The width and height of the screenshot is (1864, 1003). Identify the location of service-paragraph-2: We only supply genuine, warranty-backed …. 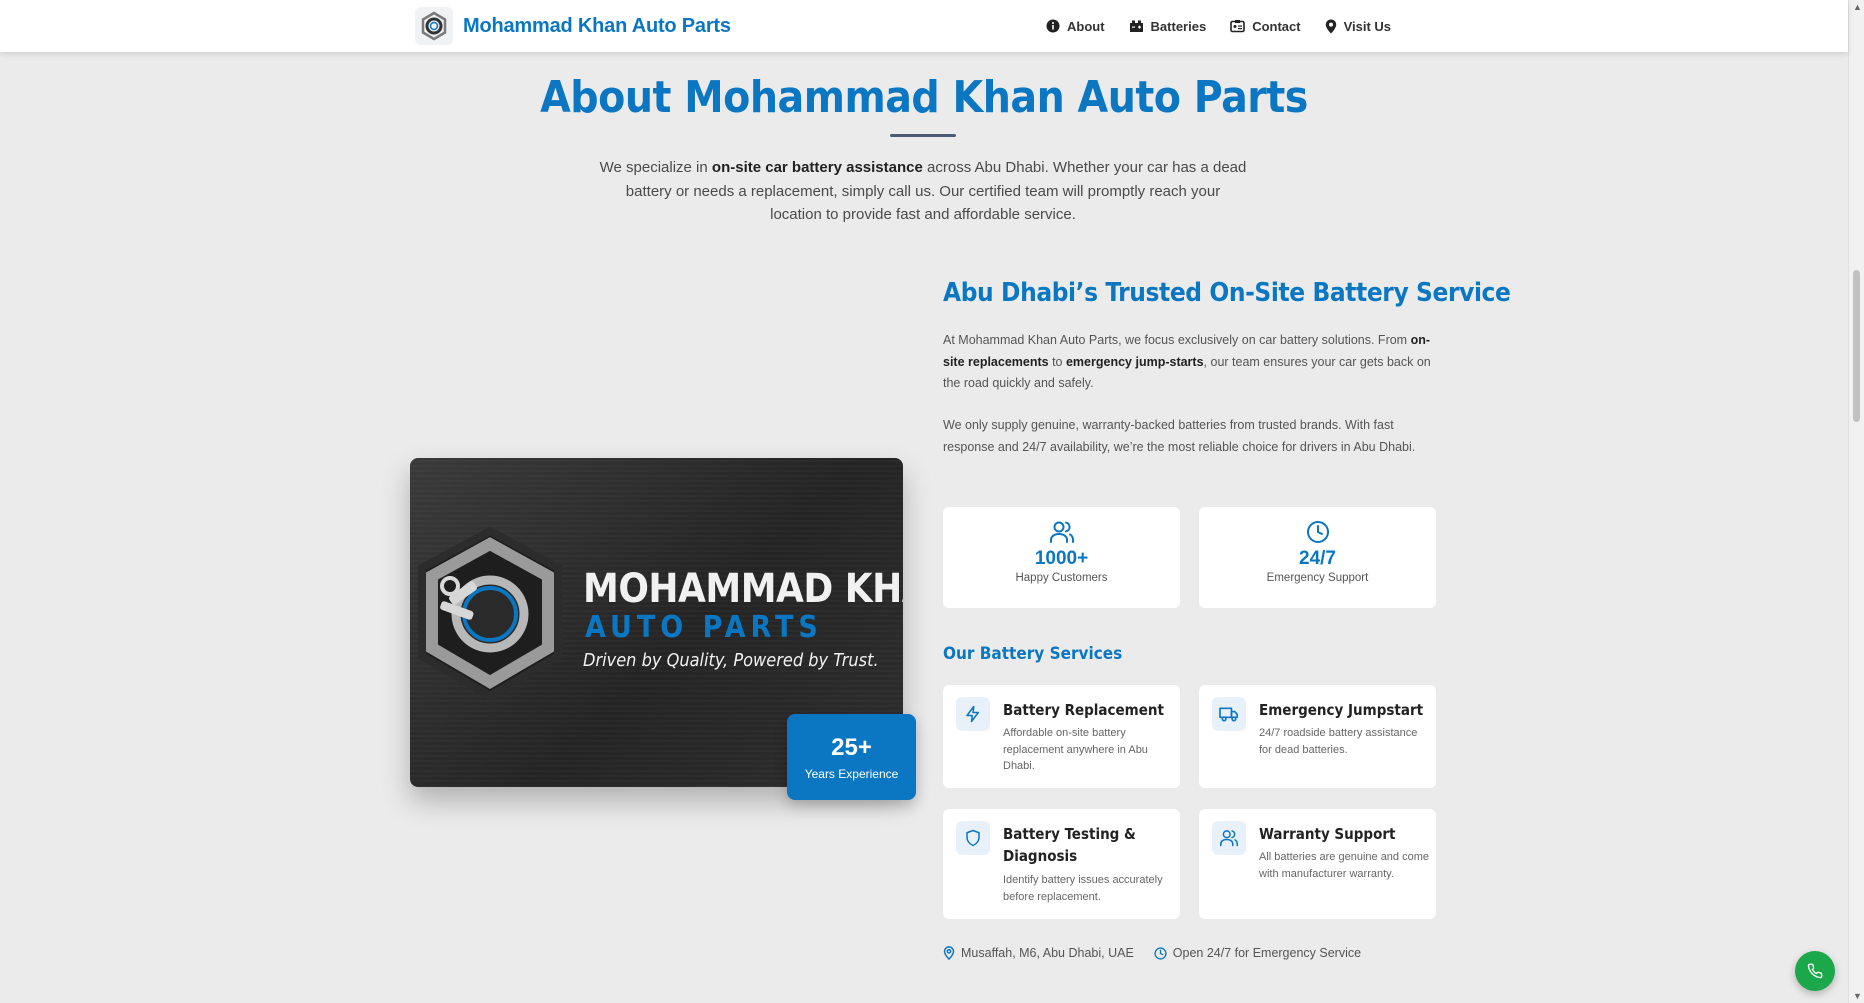
(1179, 436).